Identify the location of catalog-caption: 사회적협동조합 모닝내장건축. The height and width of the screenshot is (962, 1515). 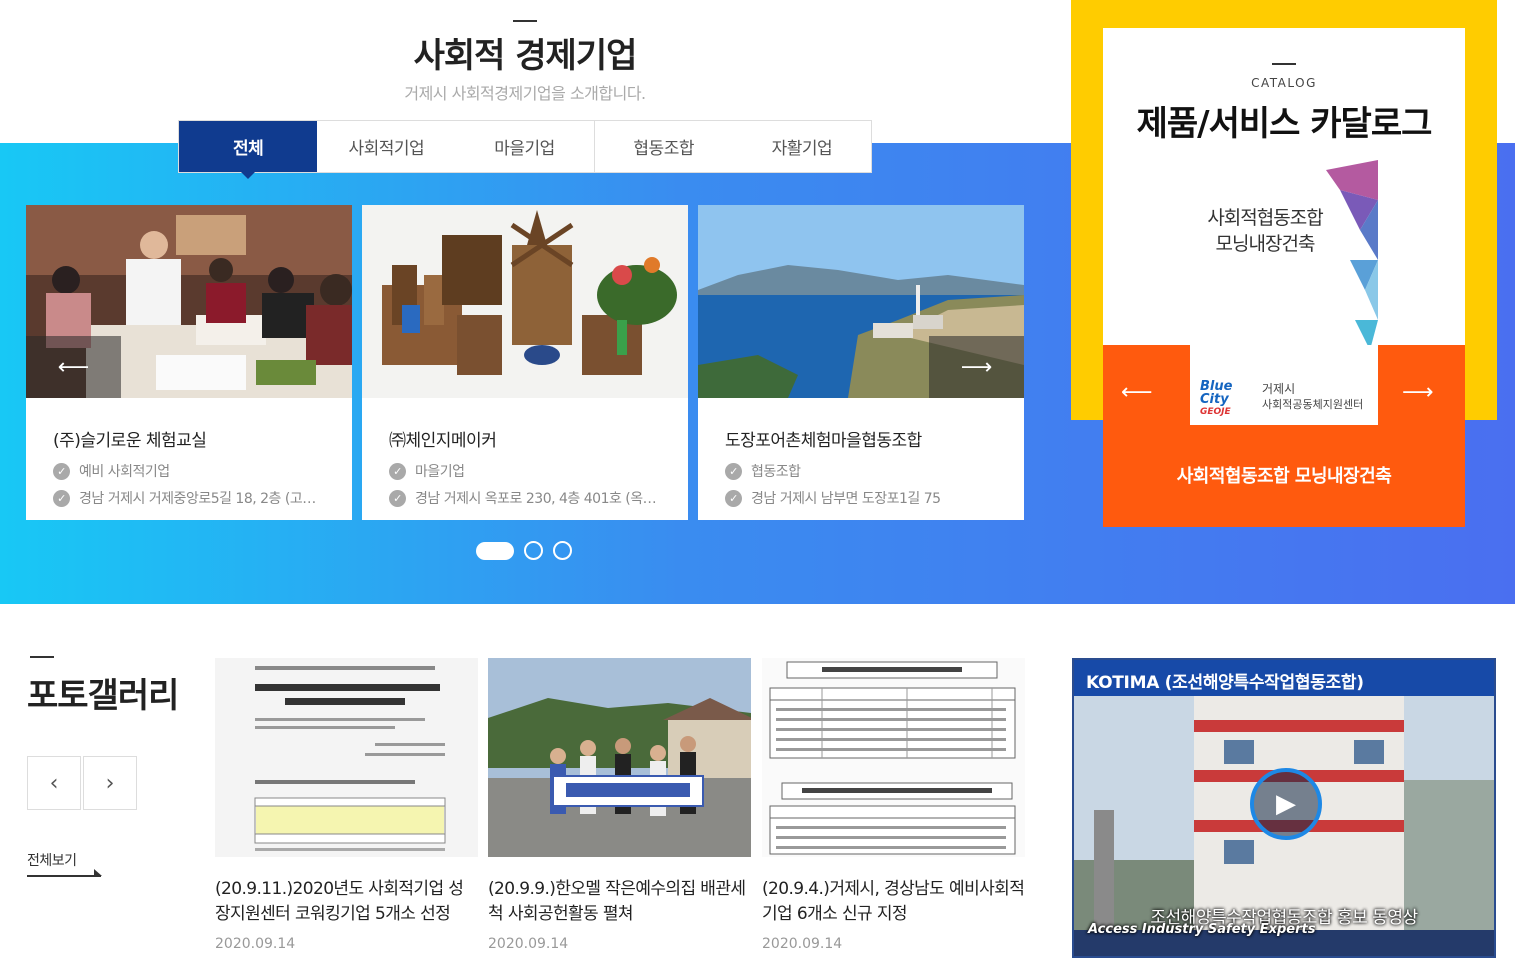
(1284, 475).